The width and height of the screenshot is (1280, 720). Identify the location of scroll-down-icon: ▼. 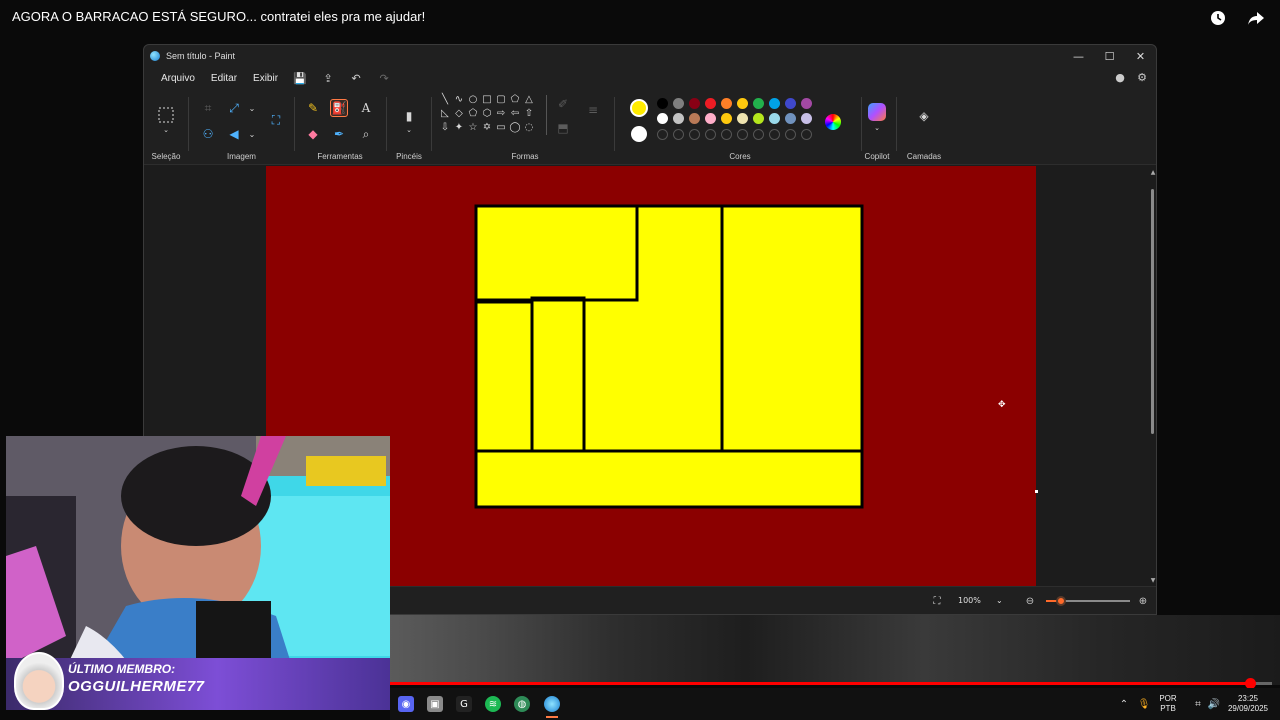
(1153, 580).